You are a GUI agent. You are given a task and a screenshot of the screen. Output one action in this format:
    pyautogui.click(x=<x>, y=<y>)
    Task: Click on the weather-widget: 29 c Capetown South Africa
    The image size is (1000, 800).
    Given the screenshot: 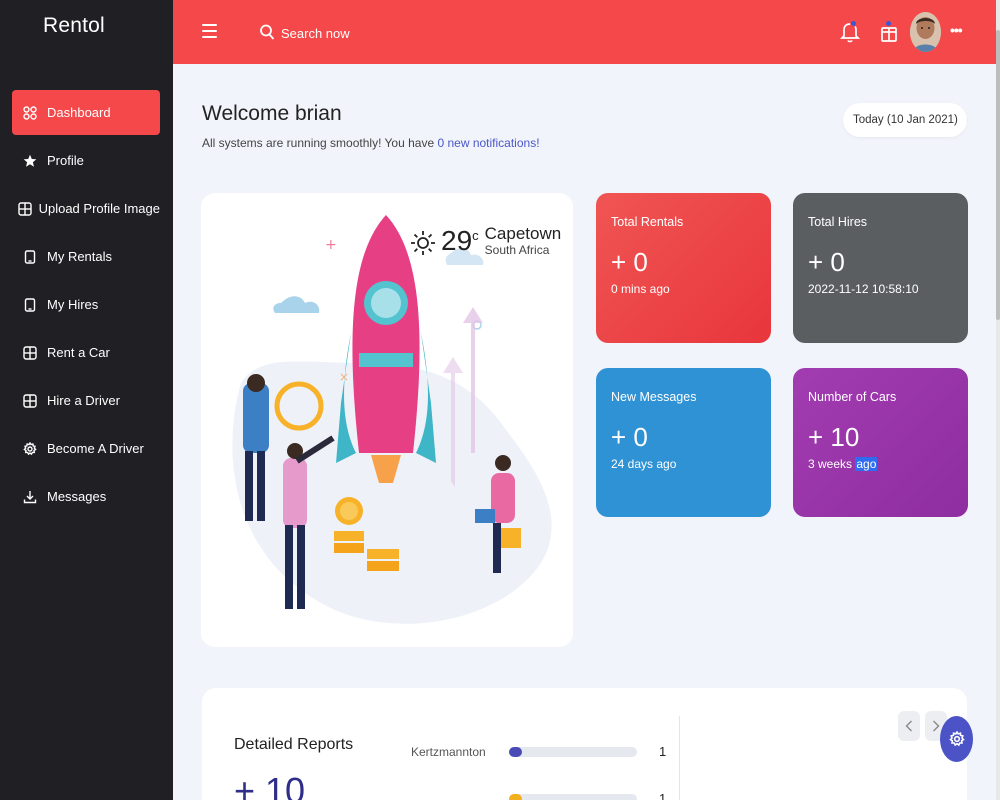 What is the action you would take?
    pyautogui.click(x=485, y=241)
    